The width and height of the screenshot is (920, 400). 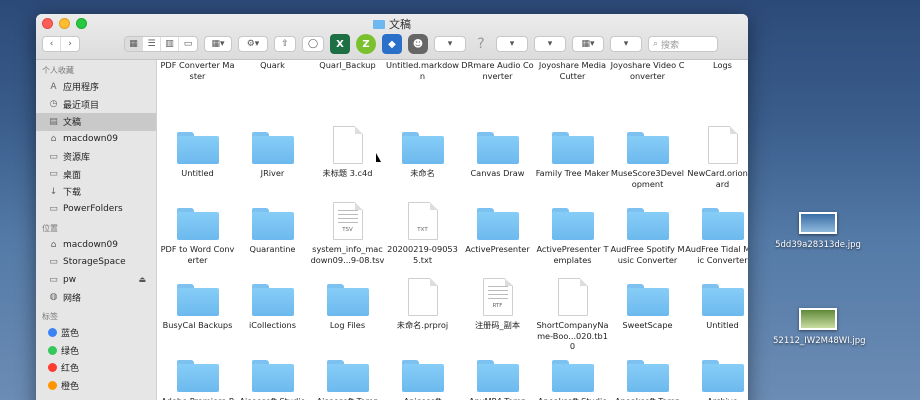 What do you see at coordinates (366, 44) in the screenshot?
I see `zip-app-icon: Z` at bounding box center [366, 44].